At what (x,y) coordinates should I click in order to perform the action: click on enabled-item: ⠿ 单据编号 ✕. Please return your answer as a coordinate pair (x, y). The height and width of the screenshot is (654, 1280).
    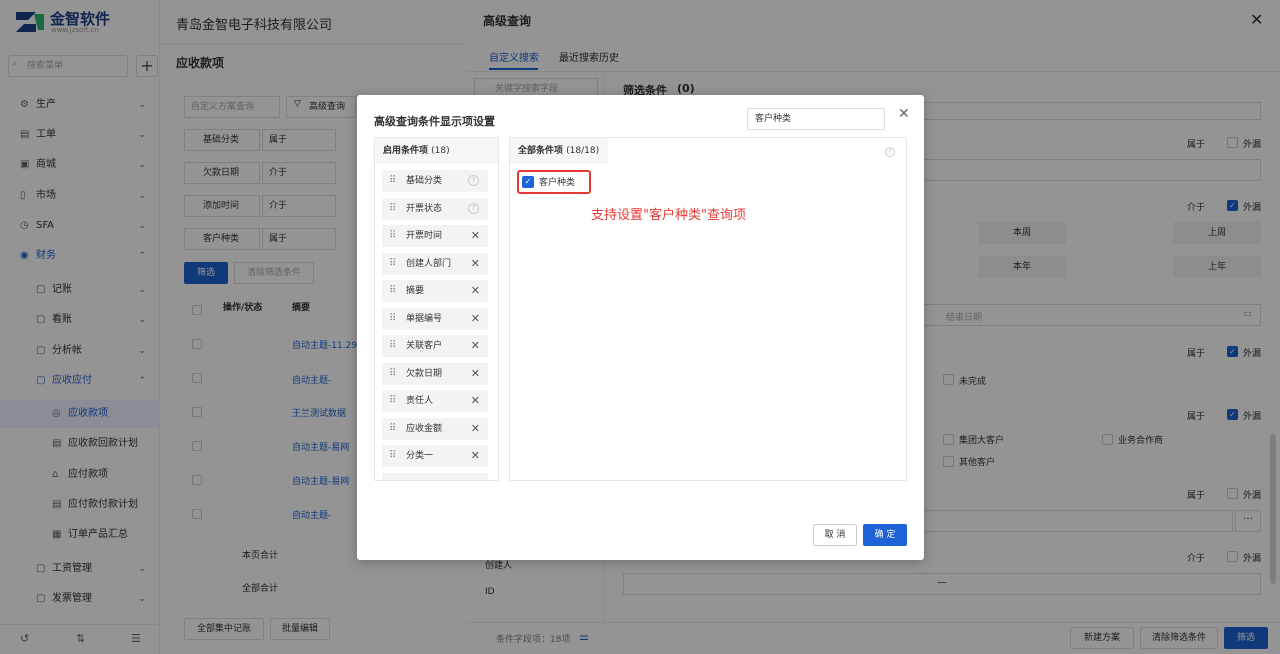
    Looking at the image, I should click on (435, 319).